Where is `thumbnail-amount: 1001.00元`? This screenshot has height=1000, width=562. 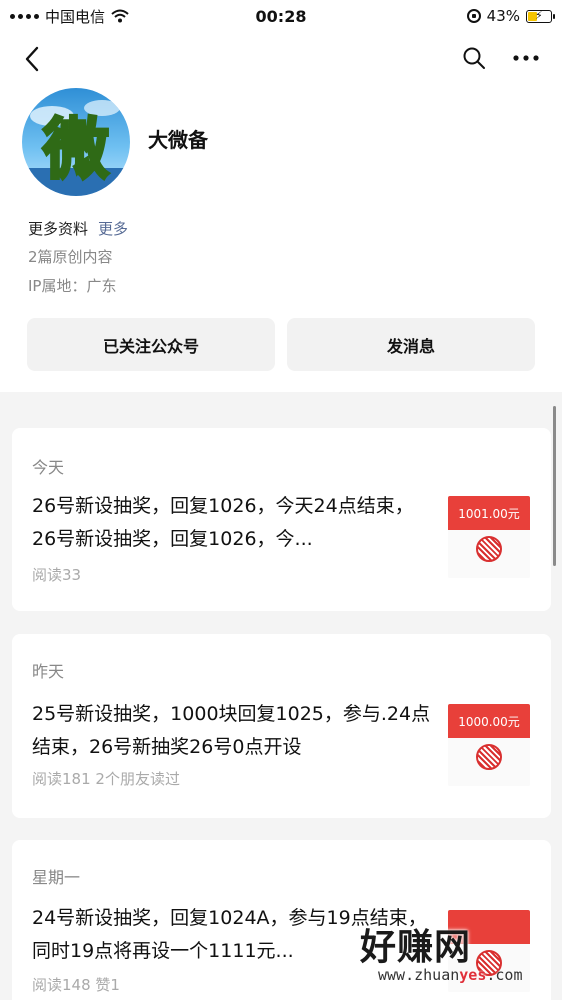 thumbnail-amount: 1001.00元 is located at coordinates (489, 513).